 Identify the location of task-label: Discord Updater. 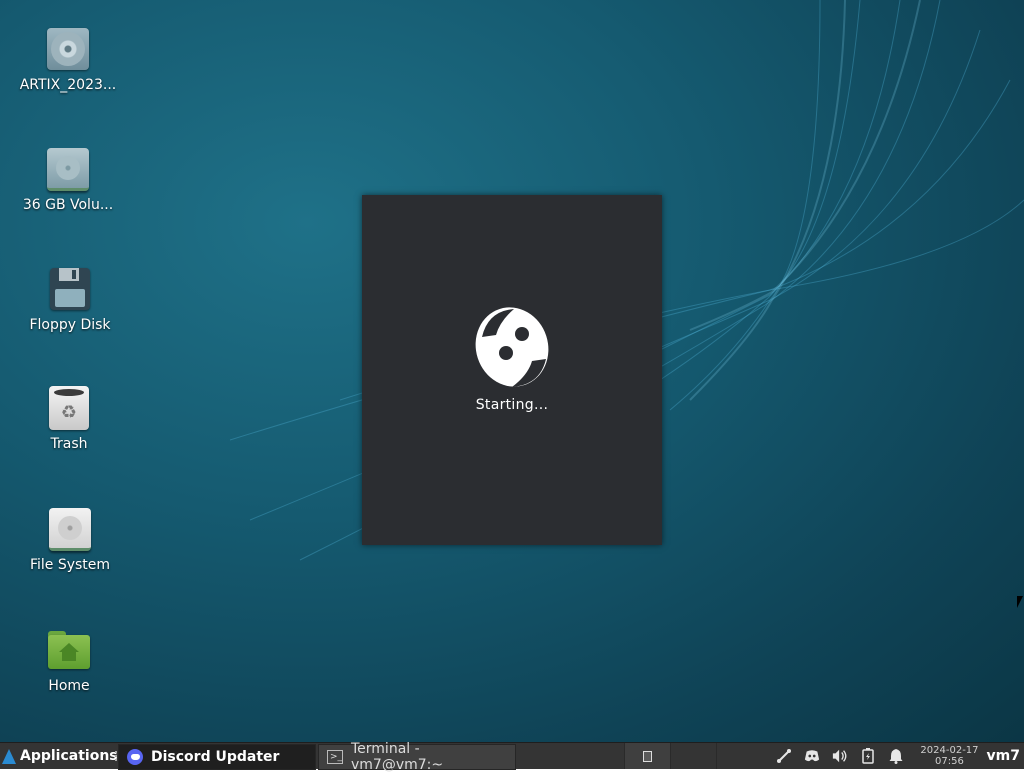
(215, 757).